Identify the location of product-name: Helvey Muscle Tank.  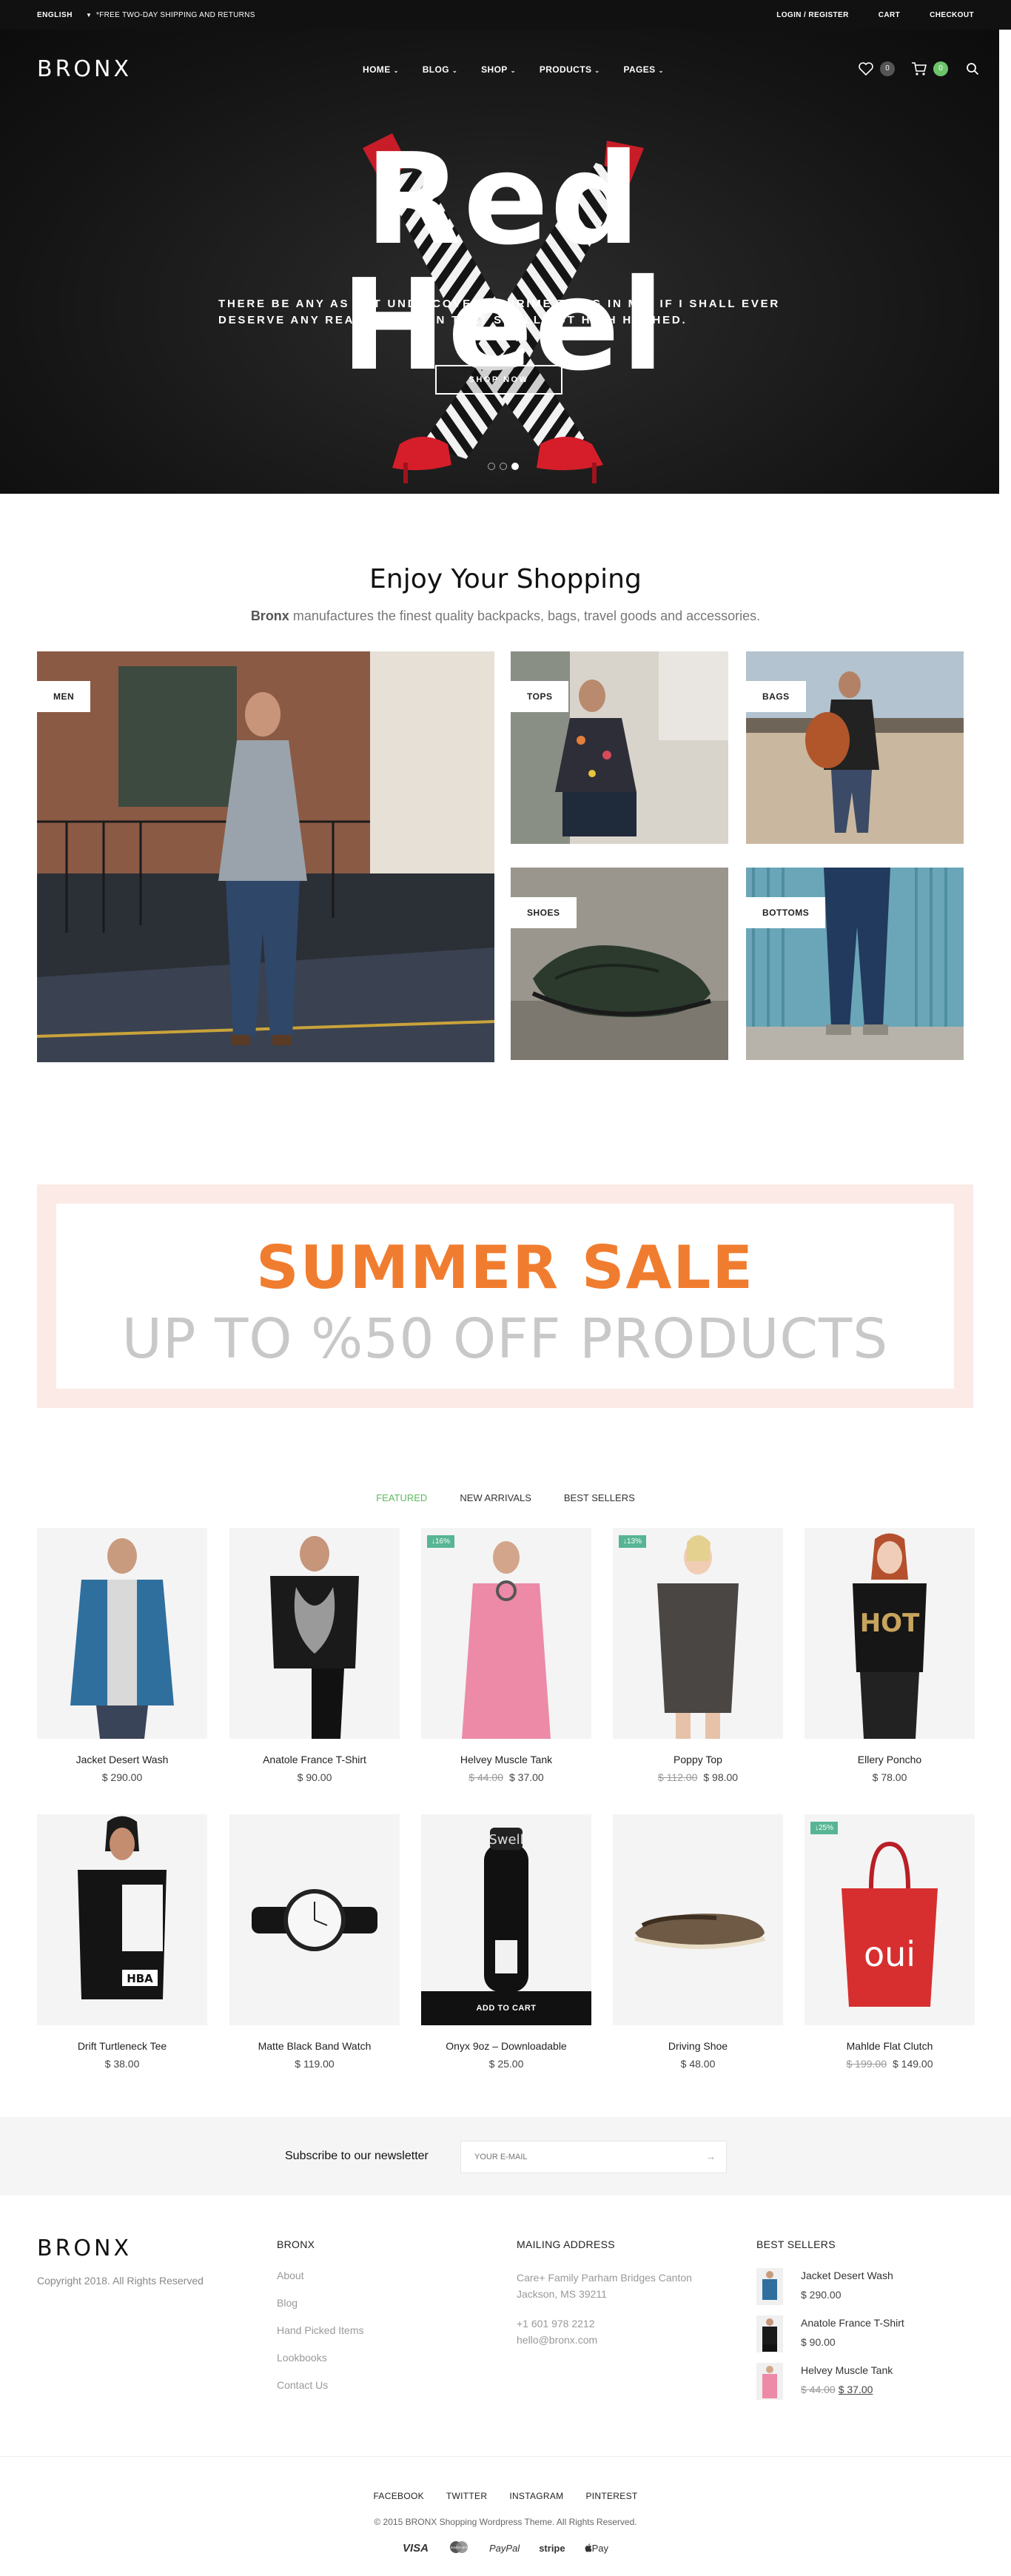
(506, 1759).